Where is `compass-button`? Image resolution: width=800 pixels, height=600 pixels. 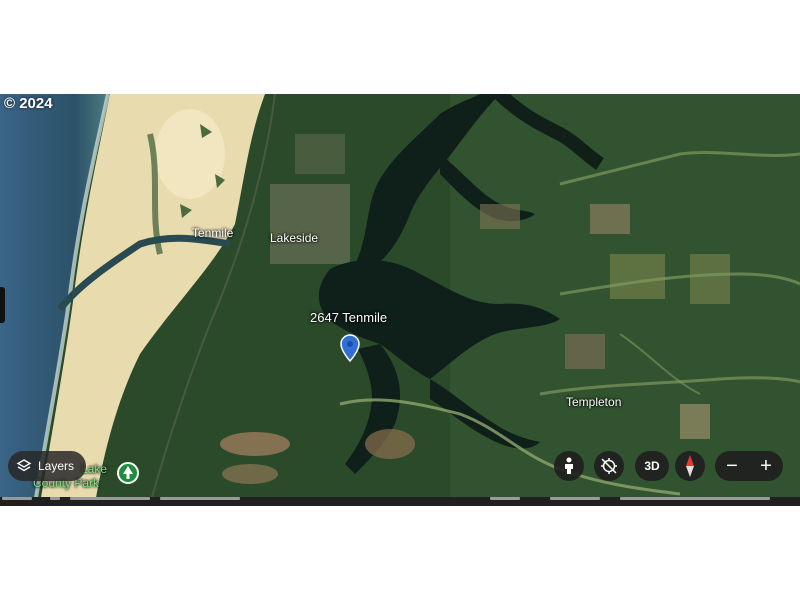
compass-button is located at coordinates (690, 466).